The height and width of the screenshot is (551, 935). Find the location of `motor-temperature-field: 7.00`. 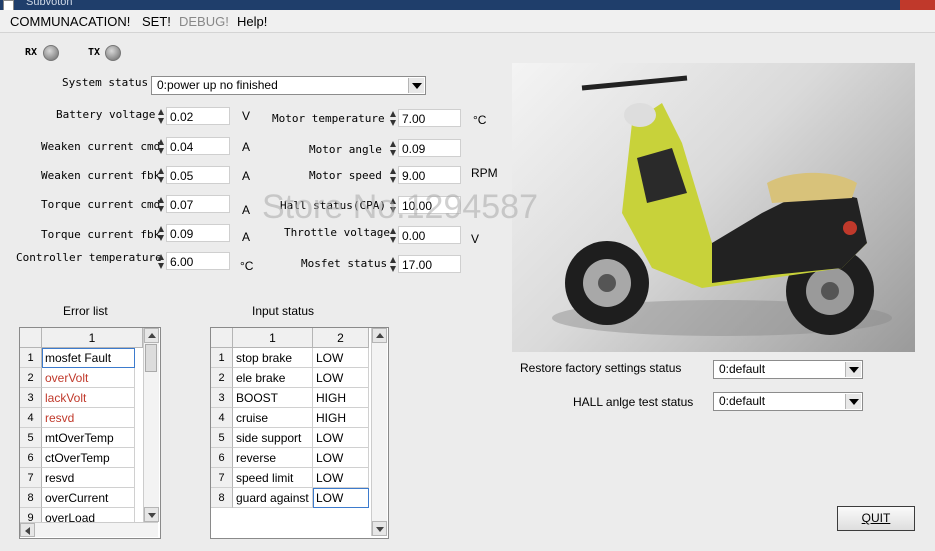

motor-temperature-field: 7.00 is located at coordinates (429, 118).